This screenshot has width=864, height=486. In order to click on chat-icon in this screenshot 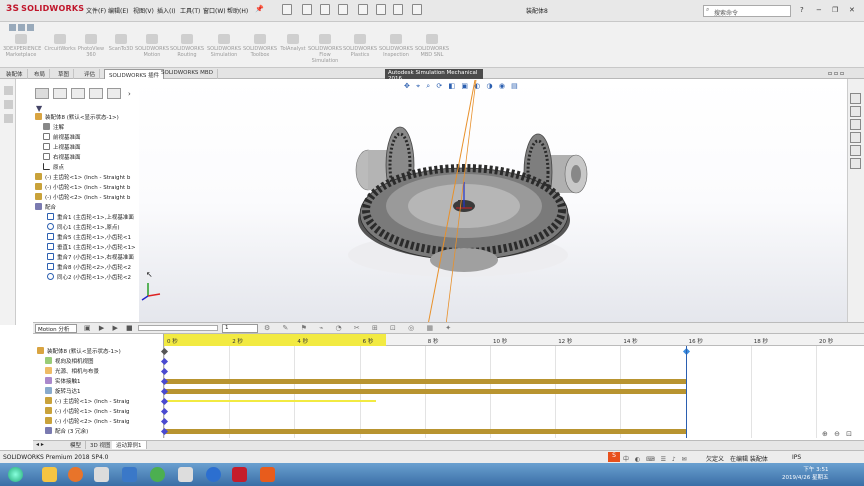, I will do `click(213, 474)`.